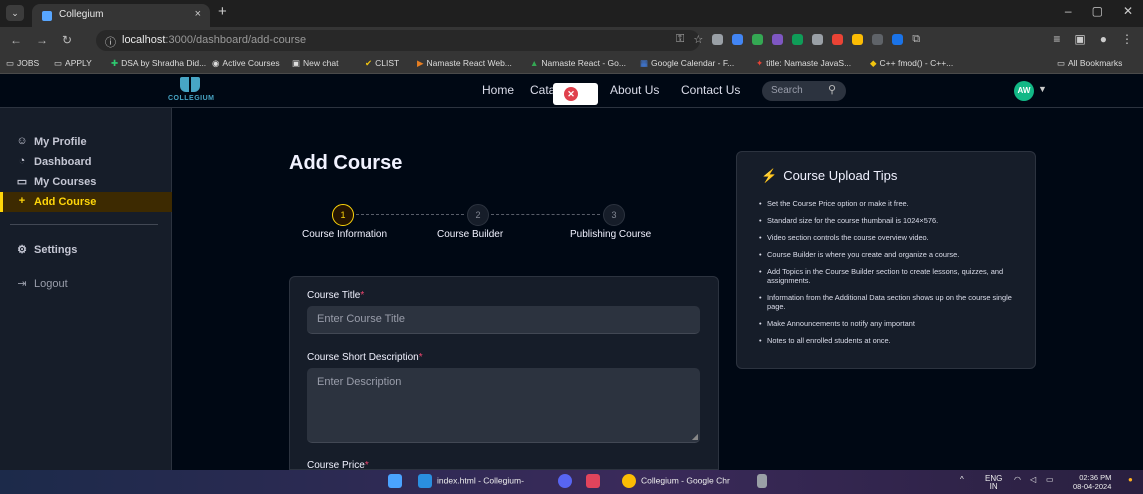 The width and height of the screenshot is (1143, 494). Describe the element at coordinates (198, 14) in the screenshot. I see `tab-close-icon: ×` at that location.